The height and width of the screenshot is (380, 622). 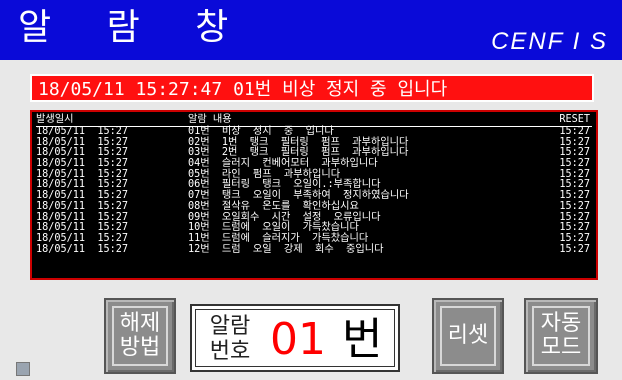 I want to click on brand-logo-text: CENF I S, so click(x=549, y=41).